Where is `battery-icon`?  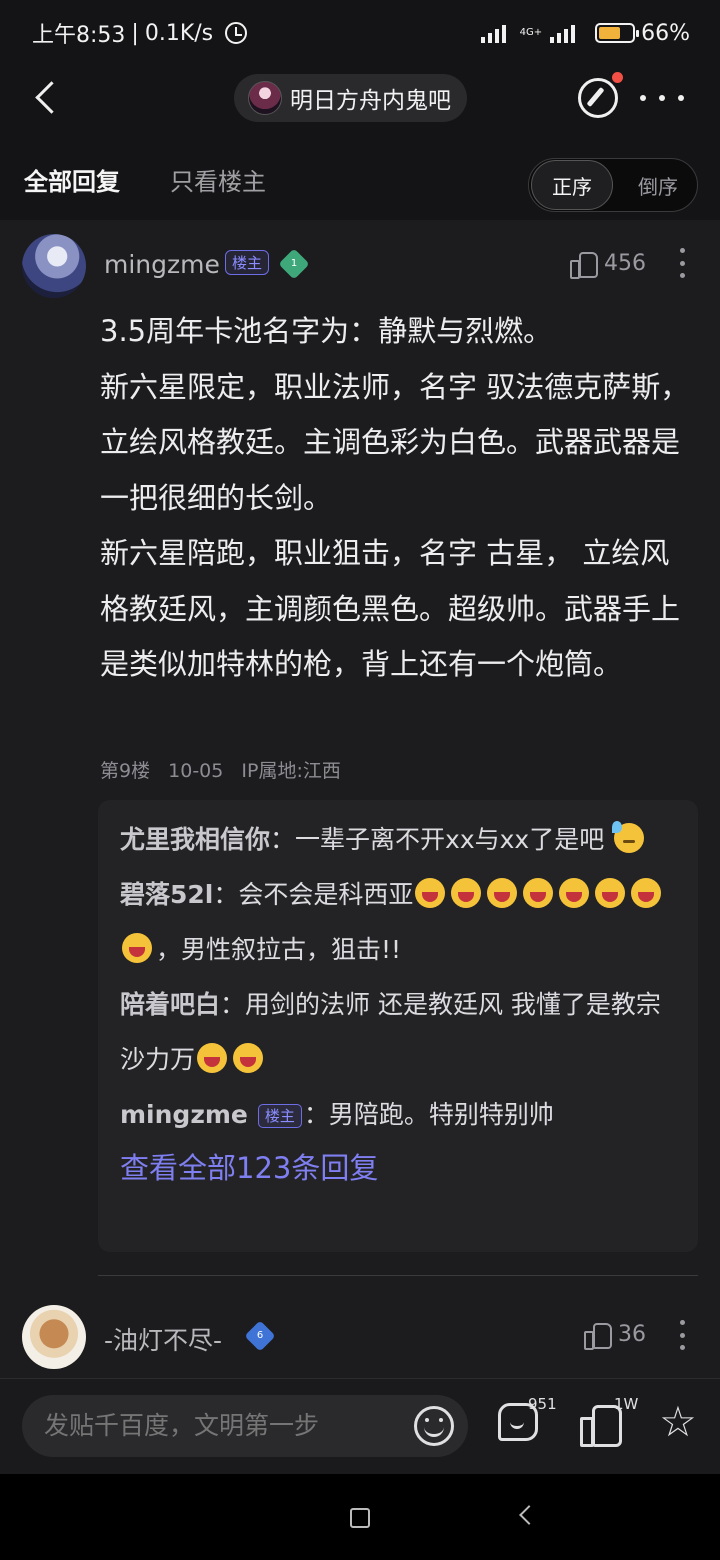 battery-icon is located at coordinates (617, 33).